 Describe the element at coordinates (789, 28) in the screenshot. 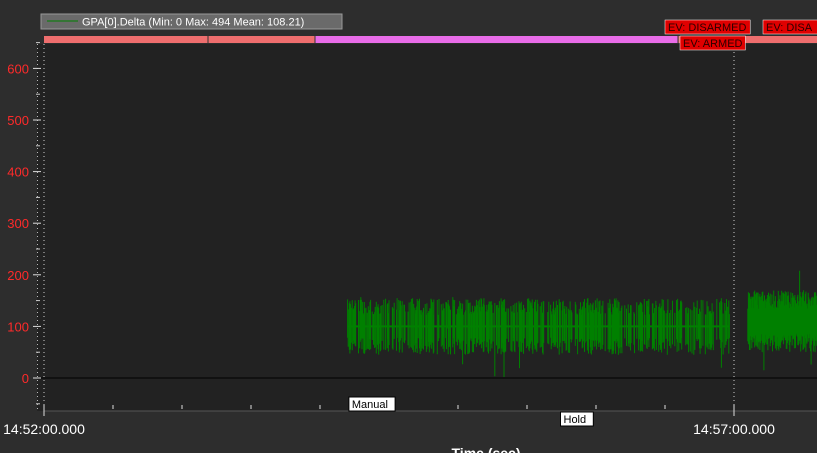

I see `event-marker-label: EV: DISA` at that location.